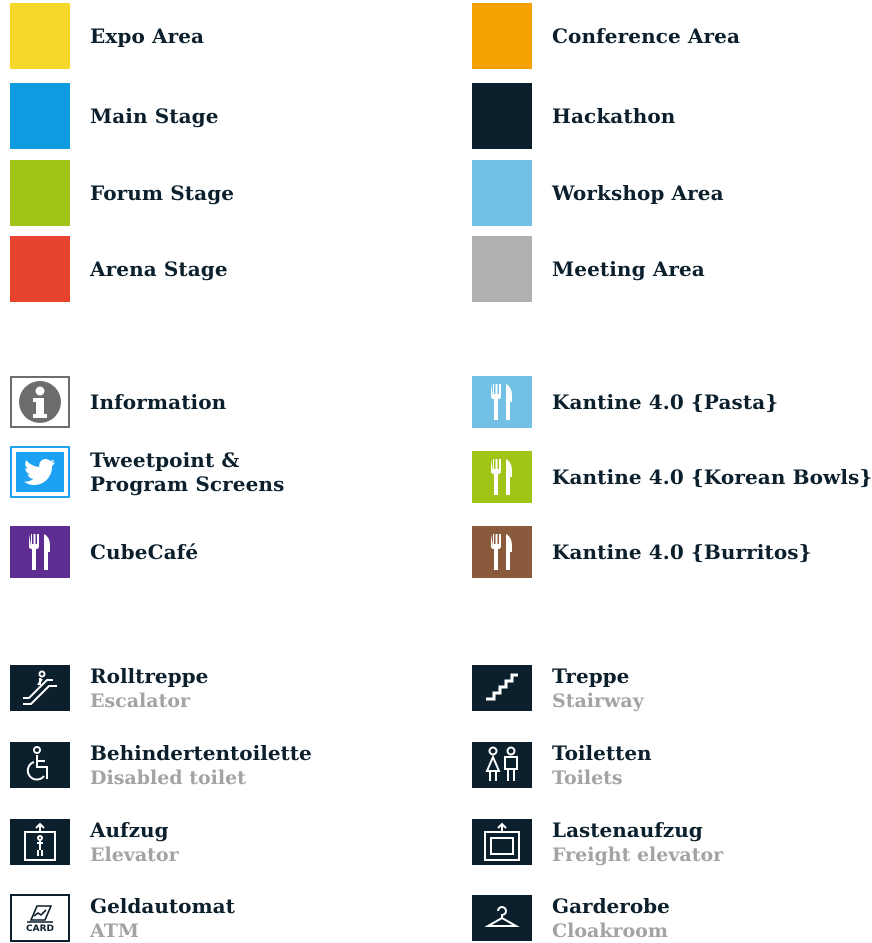  Describe the element at coordinates (158, 402) in the screenshot. I see `legend-label: Information` at that location.